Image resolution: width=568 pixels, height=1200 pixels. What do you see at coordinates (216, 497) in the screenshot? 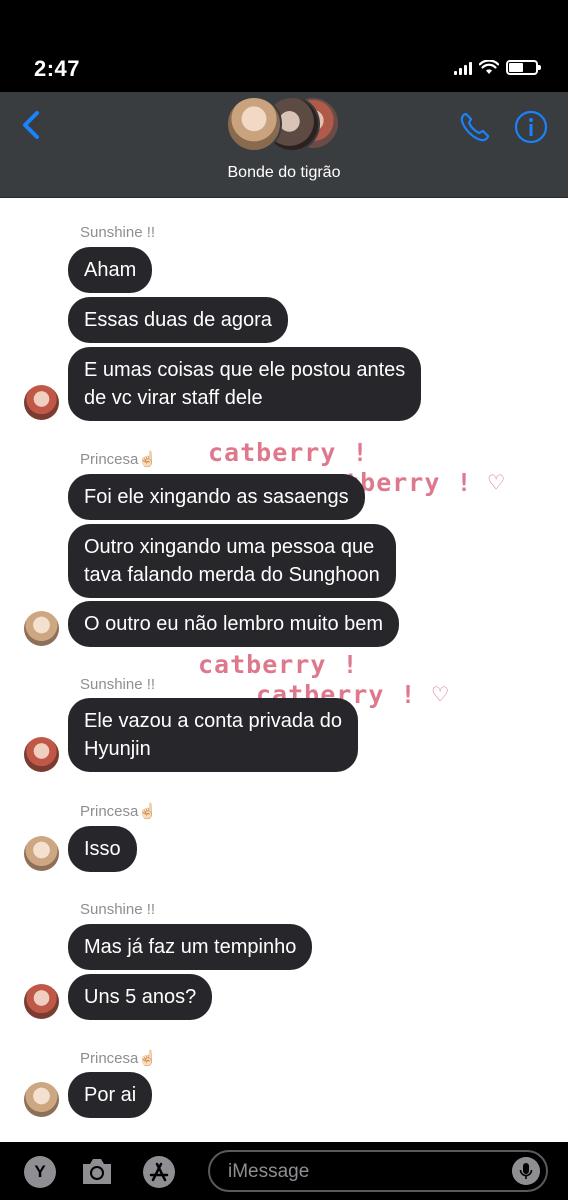
I see `message-bubble: Foi ele xingando as sasaengs` at bounding box center [216, 497].